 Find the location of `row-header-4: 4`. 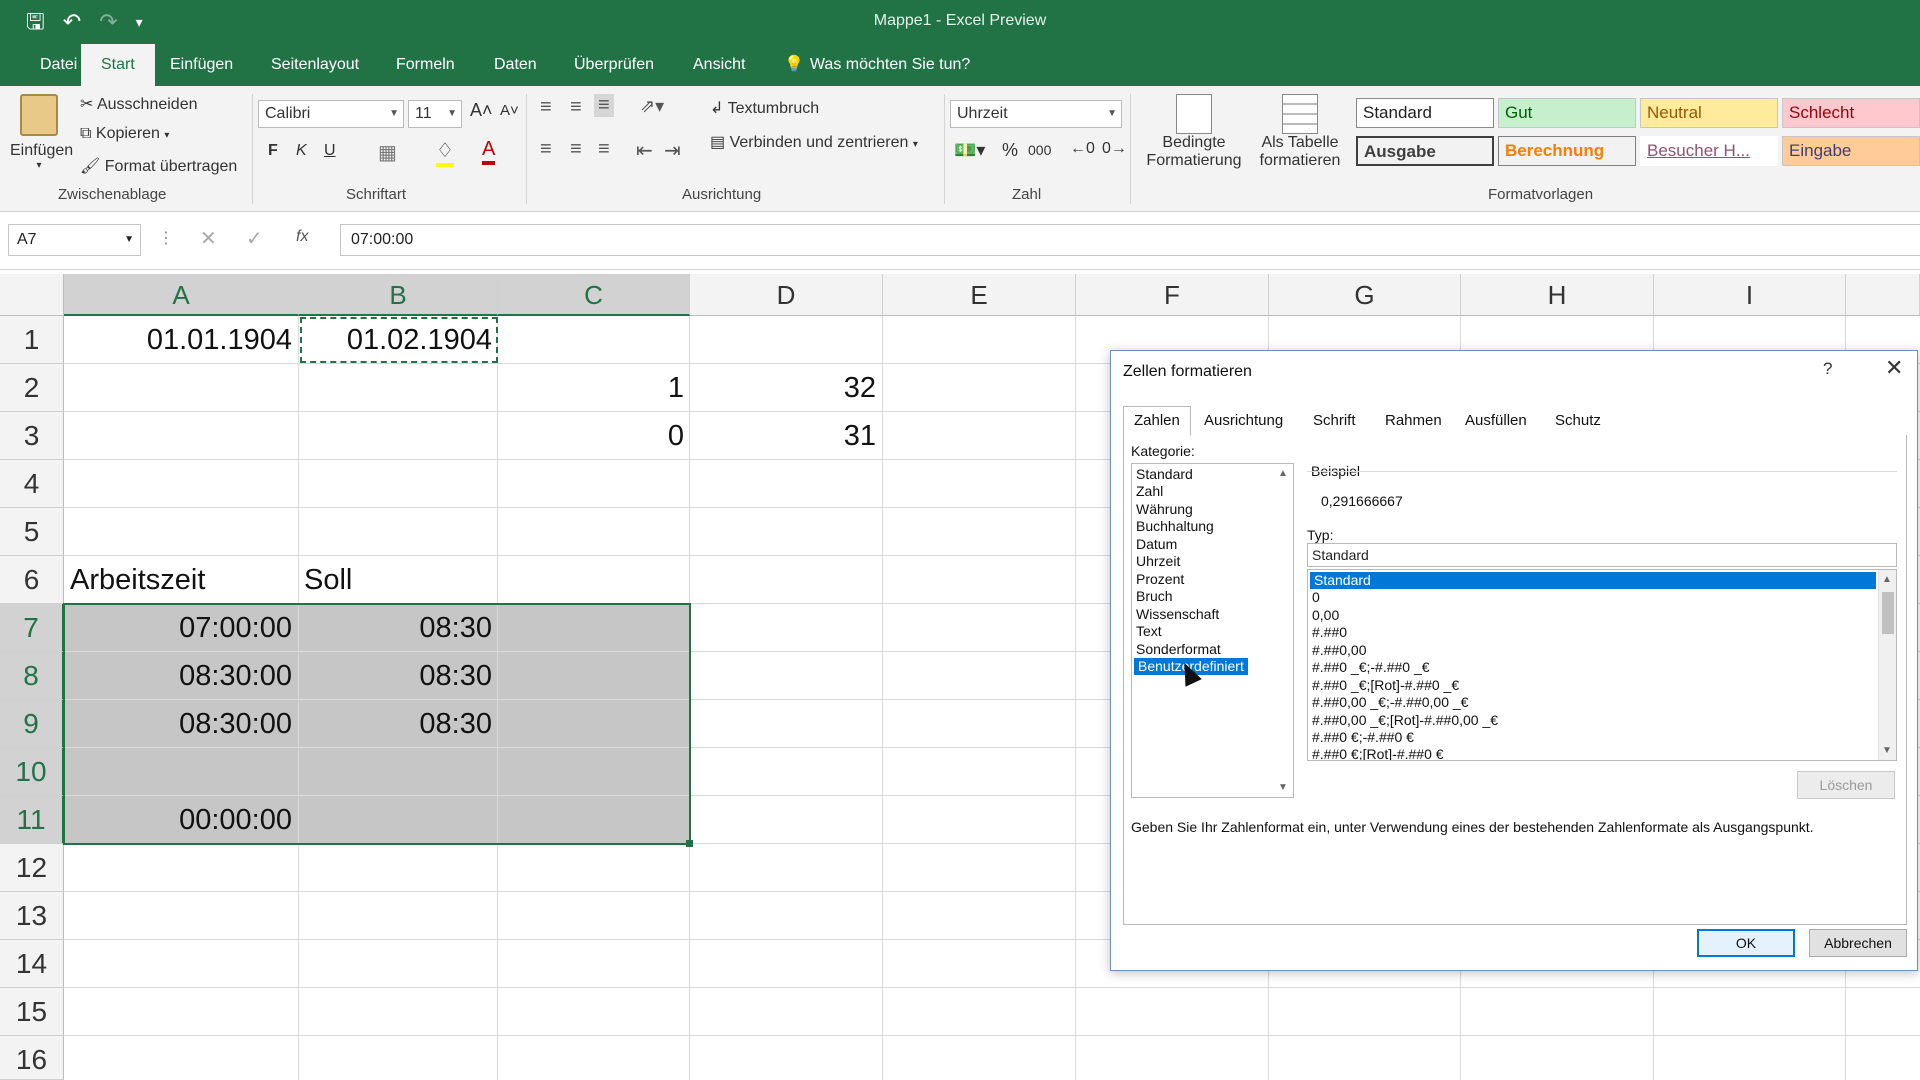

row-header-4: 4 is located at coordinates (32, 484).